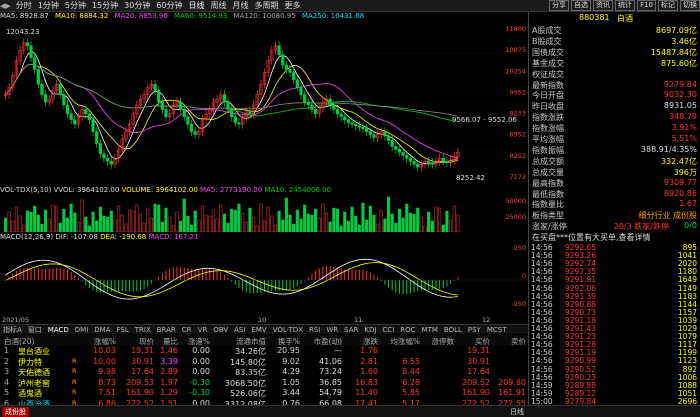  What do you see at coordinates (548, 205) in the screenshot?
I see `stat-label: 指数量比` at bounding box center [548, 205].